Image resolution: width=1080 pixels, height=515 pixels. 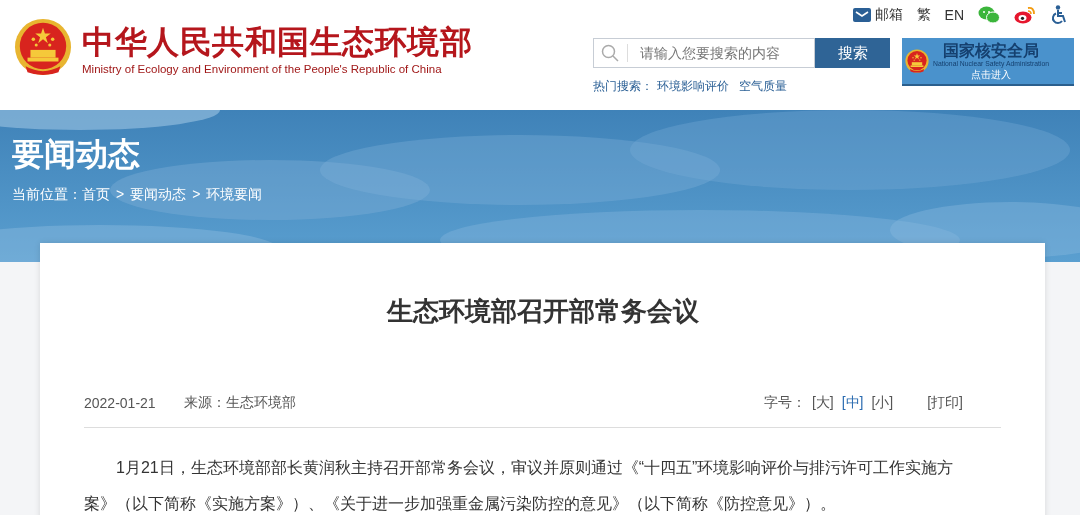 What do you see at coordinates (76, 154) in the screenshot?
I see `page-title: 要闻动态` at bounding box center [76, 154].